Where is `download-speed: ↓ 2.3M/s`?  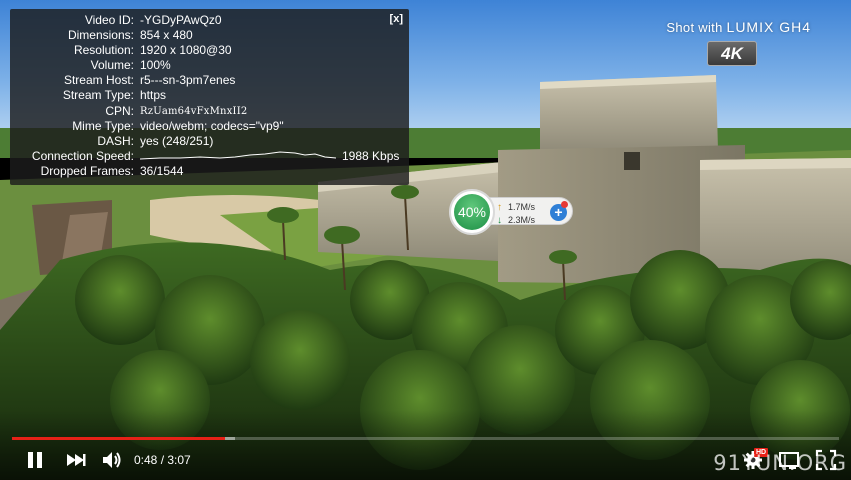 download-speed: ↓ 2.3M/s is located at coordinates (516, 220).